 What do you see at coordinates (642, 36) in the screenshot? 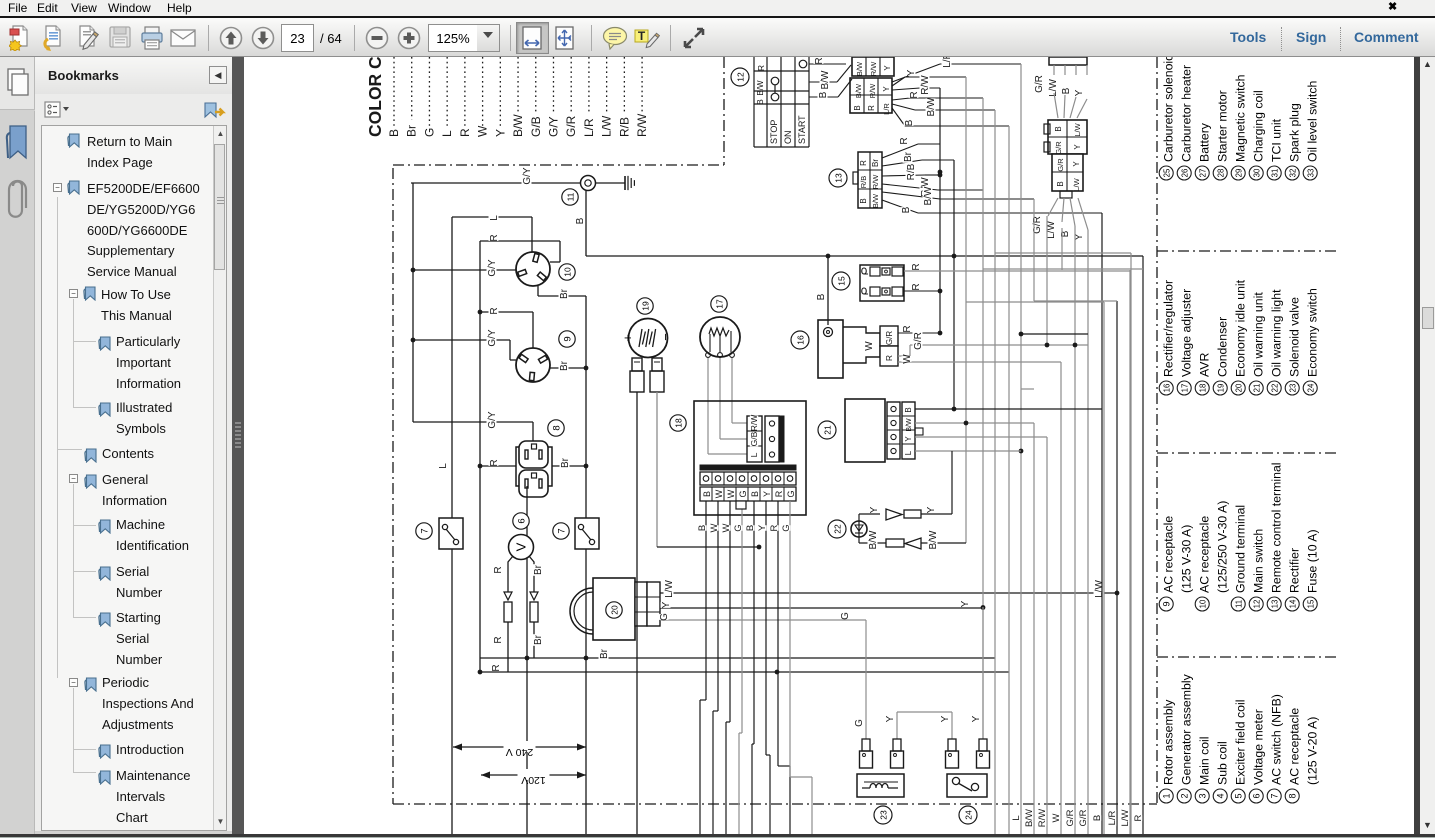
I see `svg-text: T` at bounding box center [642, 36].